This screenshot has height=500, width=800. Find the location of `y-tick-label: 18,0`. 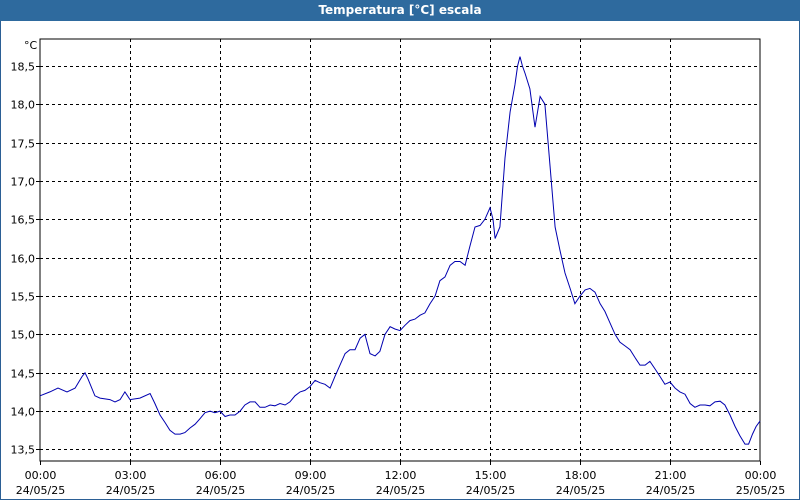

y-tick-label: 18,0 is located at coordinates (23, 105).